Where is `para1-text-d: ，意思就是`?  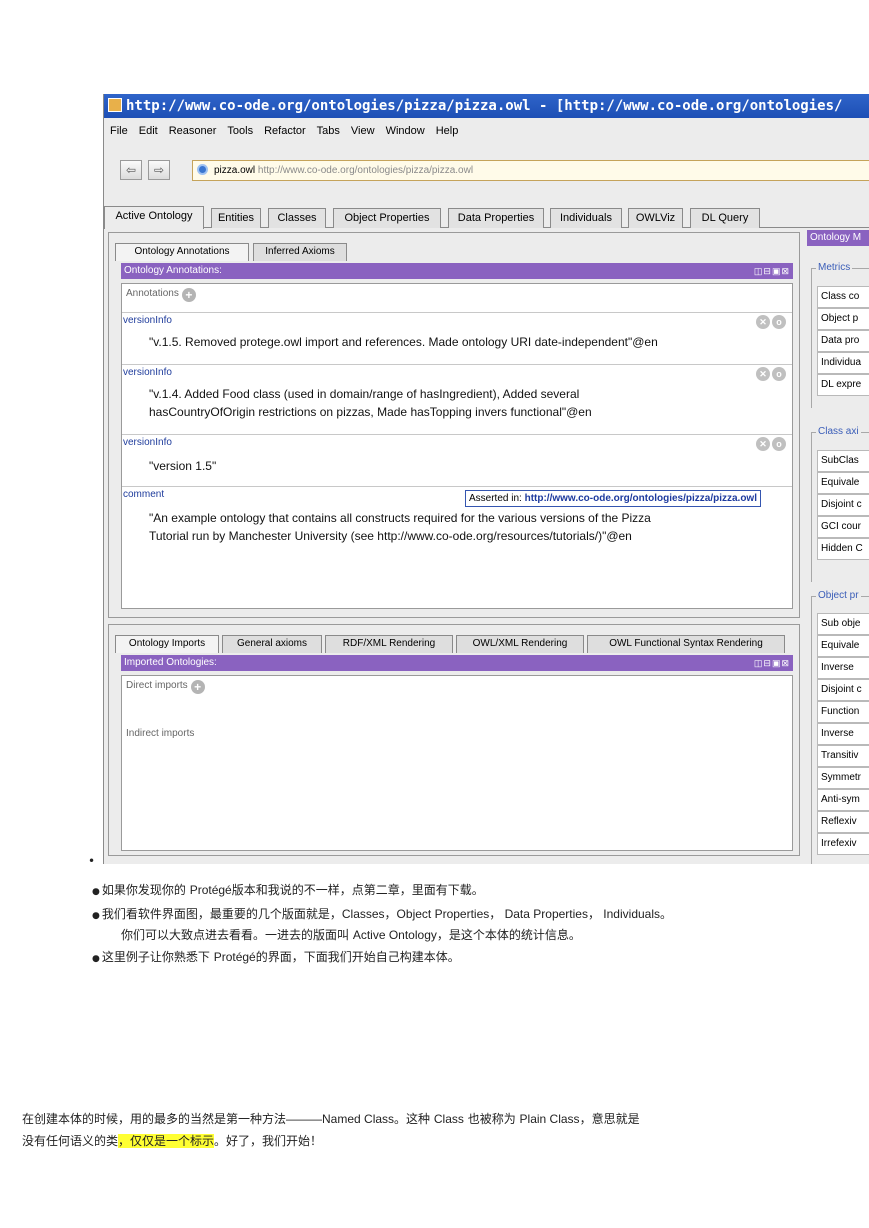 para1-text-d: ，意思就是 is located at coordinates (609, 1119).